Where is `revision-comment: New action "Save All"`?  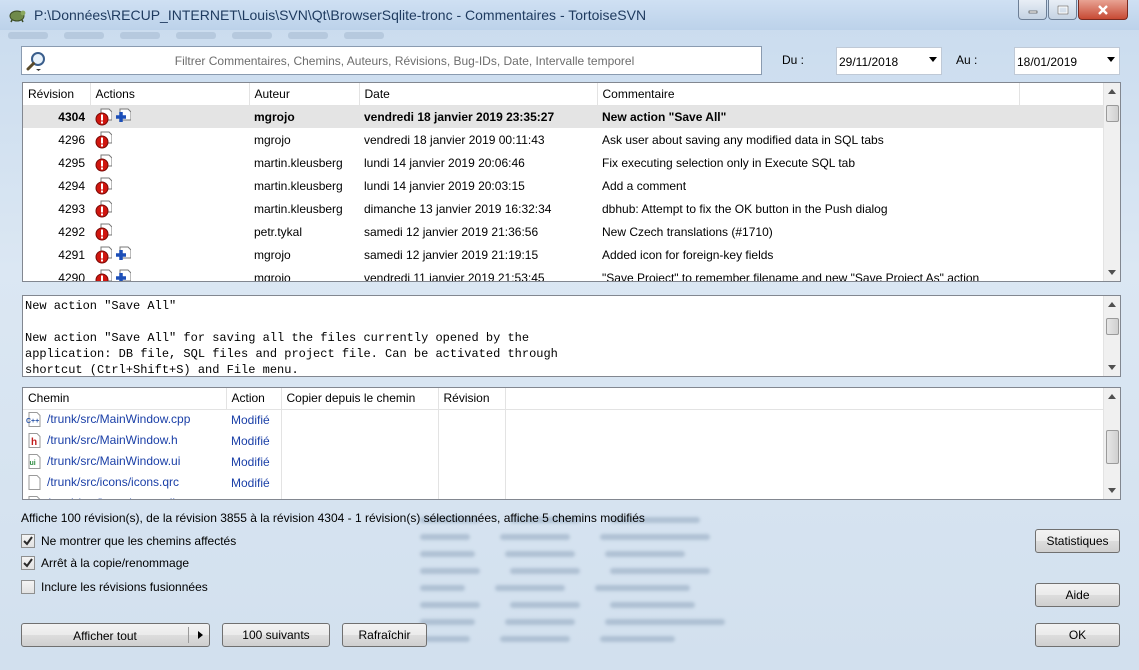 revision-comment: New action "Save All" is located at coordinates (808, 116).